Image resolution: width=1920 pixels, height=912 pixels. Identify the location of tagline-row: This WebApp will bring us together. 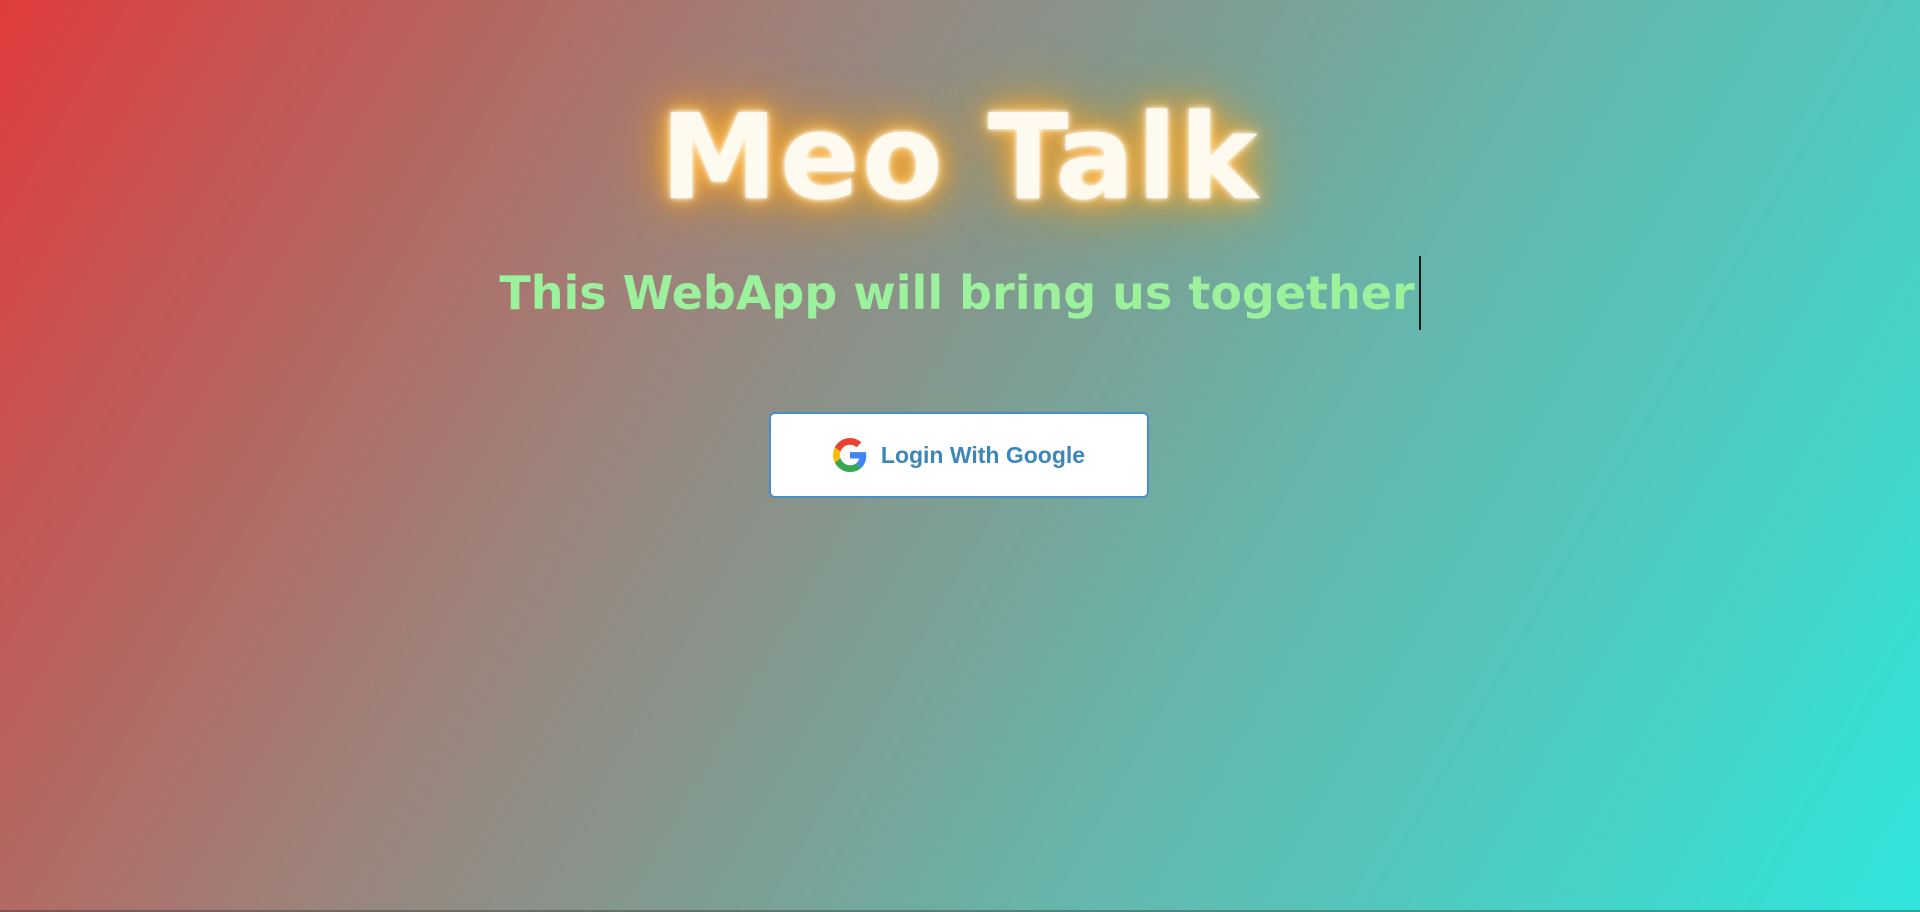
(960, 293).